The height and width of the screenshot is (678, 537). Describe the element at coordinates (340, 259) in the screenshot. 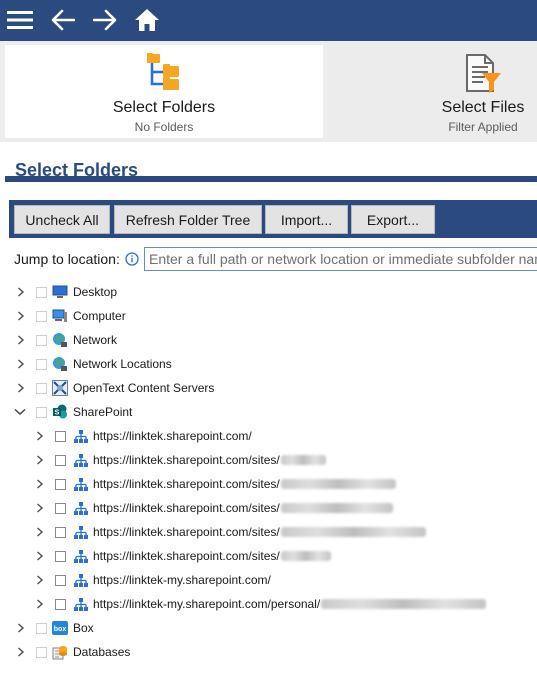

I see `jump-location-input` at that location.